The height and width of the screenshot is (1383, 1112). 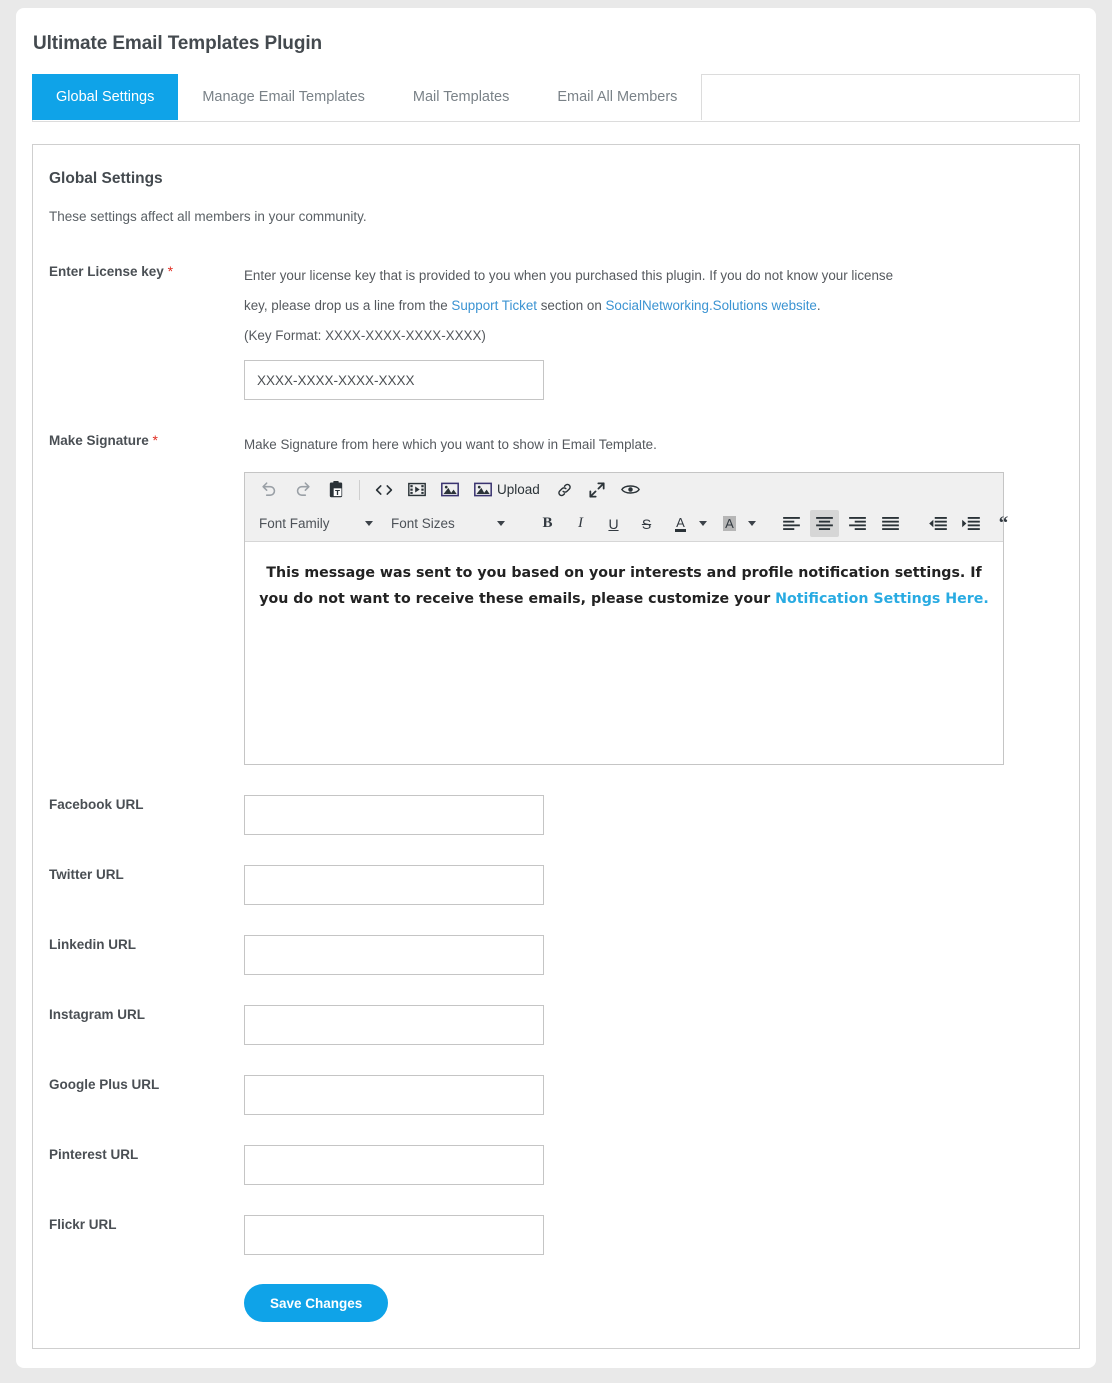 I want to click on underline-icon: U, so click(x=613, y=523).